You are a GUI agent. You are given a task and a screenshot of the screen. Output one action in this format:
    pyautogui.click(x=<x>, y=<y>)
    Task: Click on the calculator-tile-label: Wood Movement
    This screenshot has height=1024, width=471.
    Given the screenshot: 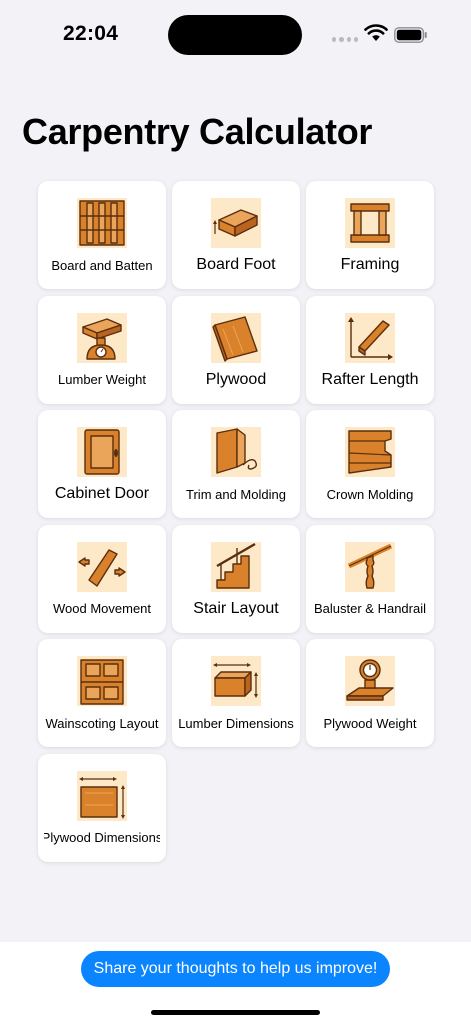 What is the action you would take?
    pyautogui.click(x=102, y=608)
    